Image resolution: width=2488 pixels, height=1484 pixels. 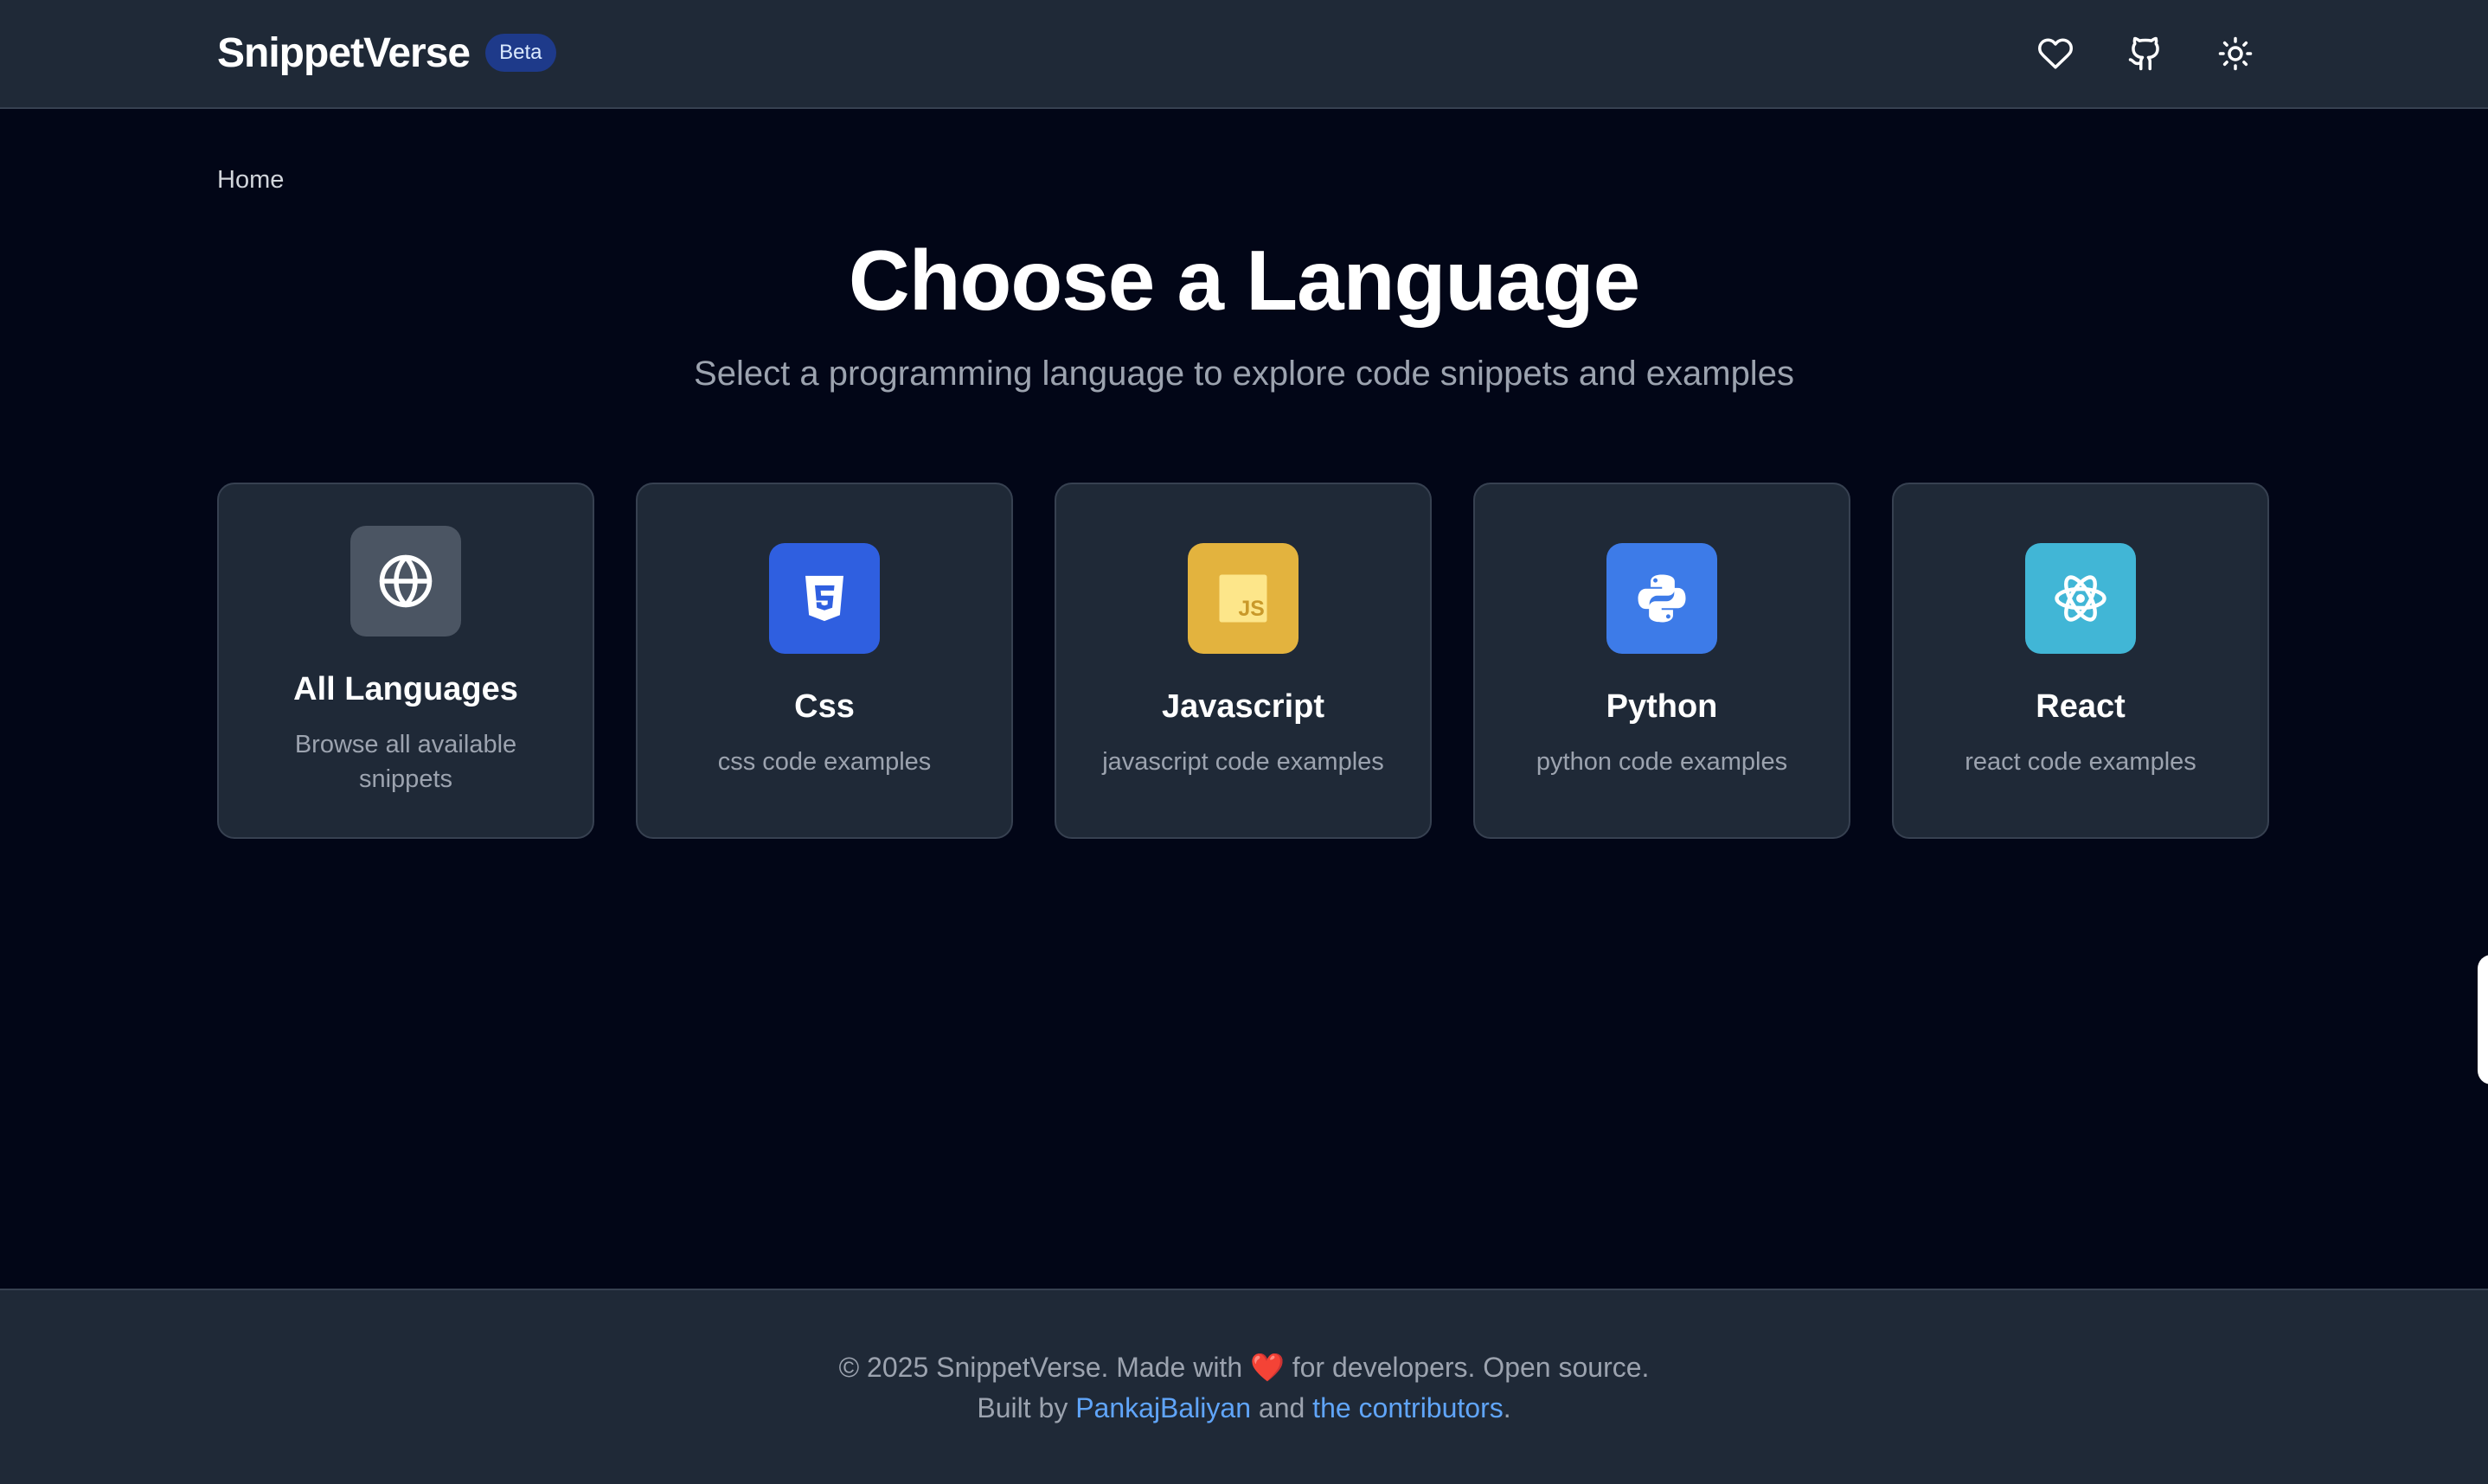 I want to click on github-icon, so click(x=2144, y=54).